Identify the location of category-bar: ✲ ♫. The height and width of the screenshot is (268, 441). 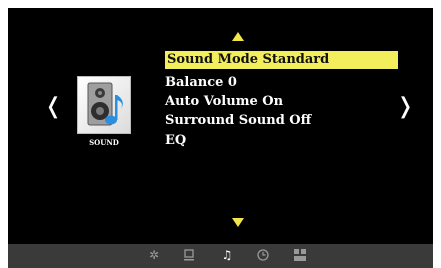
(220, 256).